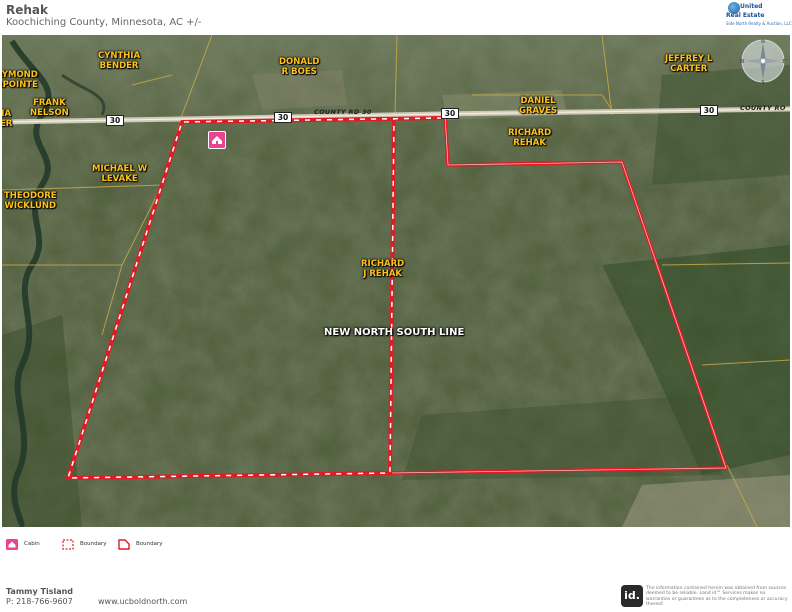  I want to click on road-label-county-rd-30: COUNTY RD 30, so click(343, 112).